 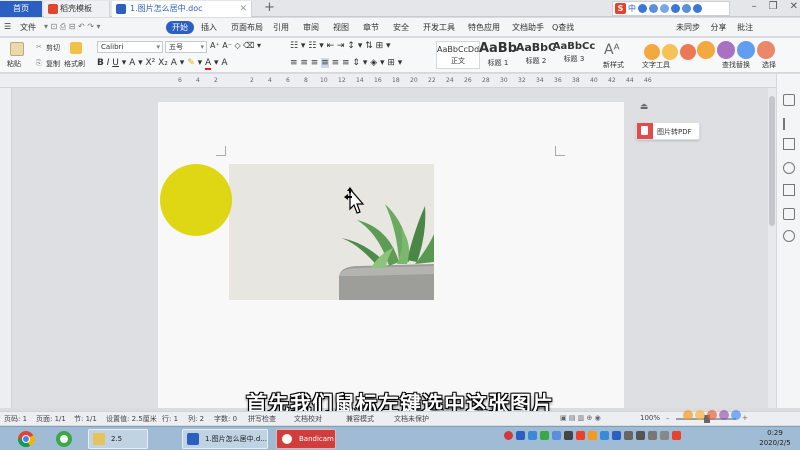 I want to click on sidebar-style-icon, so click(x=789, y=144).